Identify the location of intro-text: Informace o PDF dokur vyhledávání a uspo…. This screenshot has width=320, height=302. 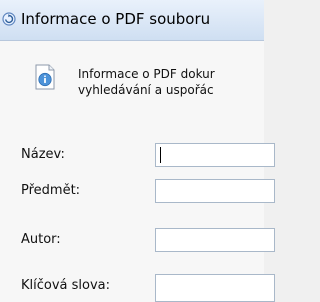
(171, 82).